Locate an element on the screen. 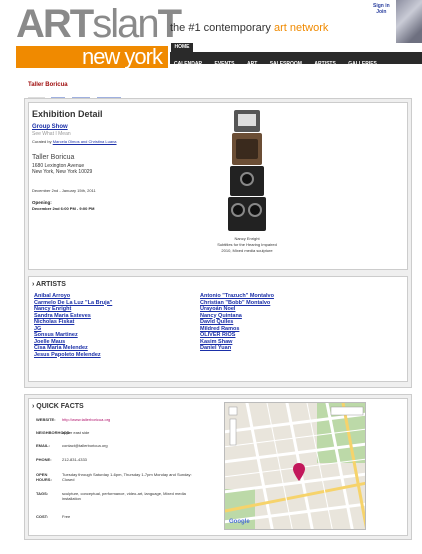 The height and width of the screenshot is (554, 422). logo-text-art: ART is located at coordinates (55, 24).